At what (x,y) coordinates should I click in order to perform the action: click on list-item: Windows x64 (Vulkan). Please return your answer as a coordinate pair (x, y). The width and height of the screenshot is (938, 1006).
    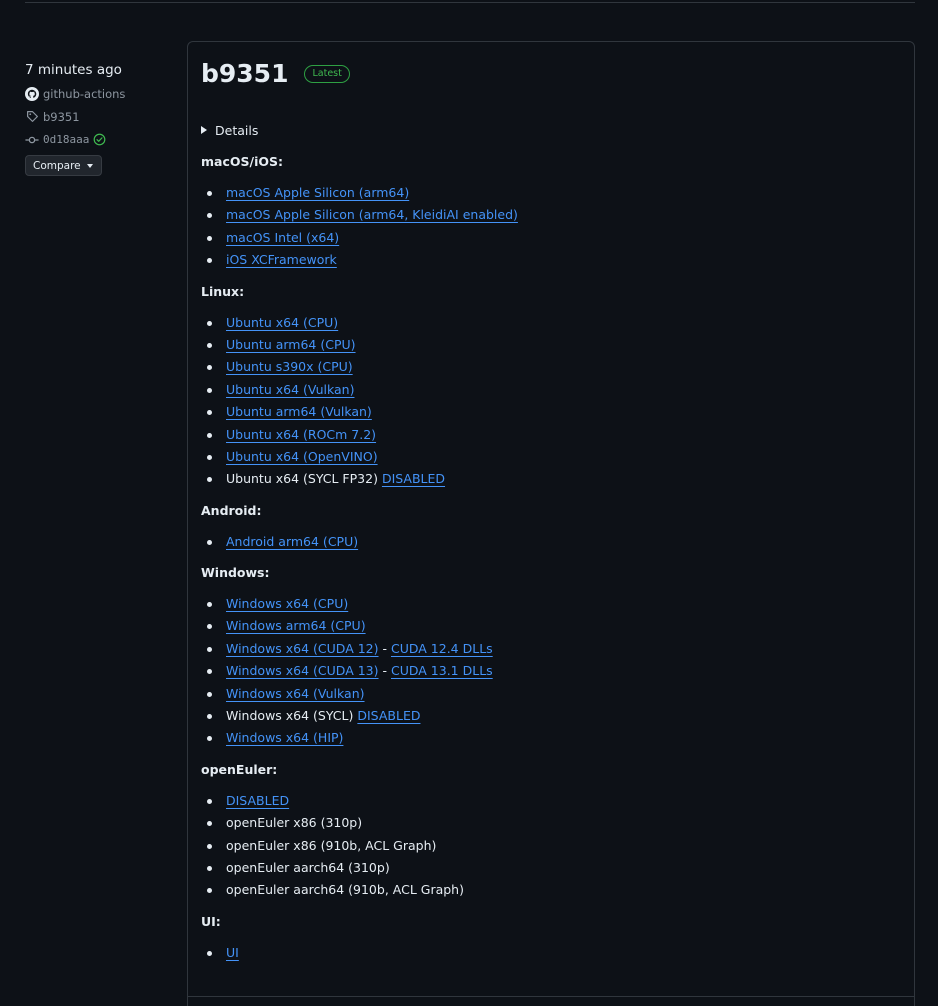
    Looking at the image, I should click on (551, 694).